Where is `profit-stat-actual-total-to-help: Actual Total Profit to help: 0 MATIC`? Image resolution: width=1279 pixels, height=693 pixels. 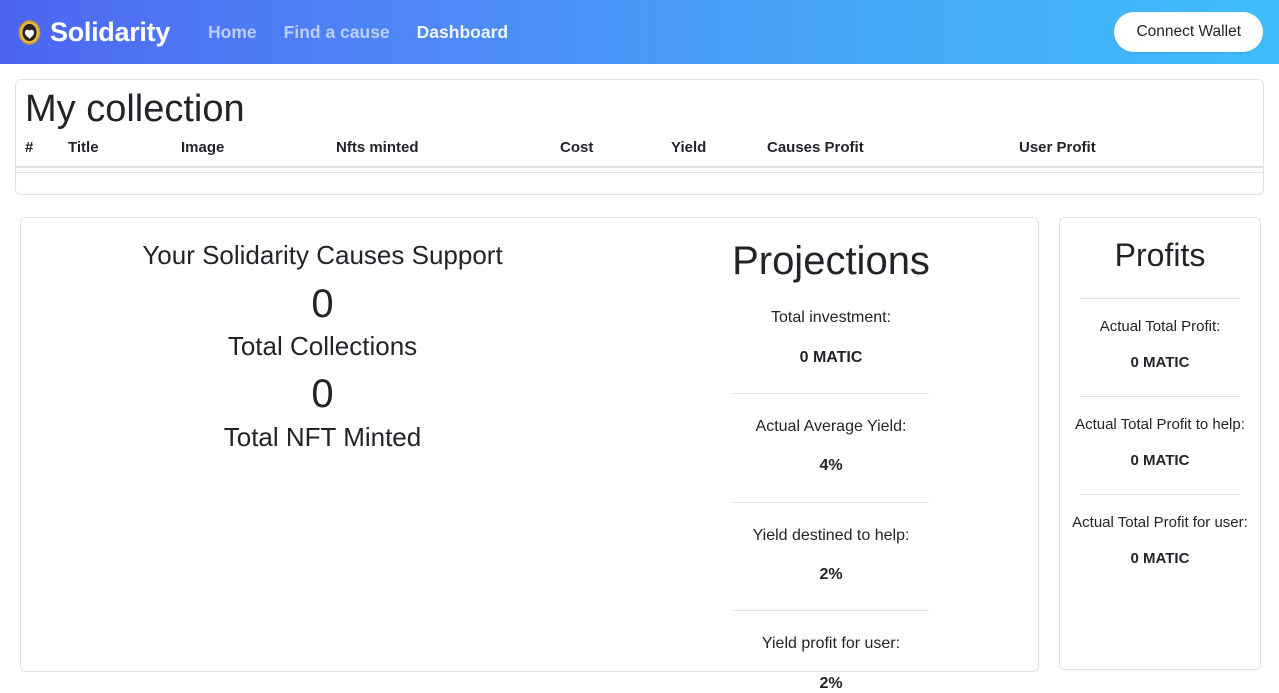 profit-stat-actual-total-to-help: Actual Total Profit to help: 0 MATIC is located at coordinates (1160, 442).